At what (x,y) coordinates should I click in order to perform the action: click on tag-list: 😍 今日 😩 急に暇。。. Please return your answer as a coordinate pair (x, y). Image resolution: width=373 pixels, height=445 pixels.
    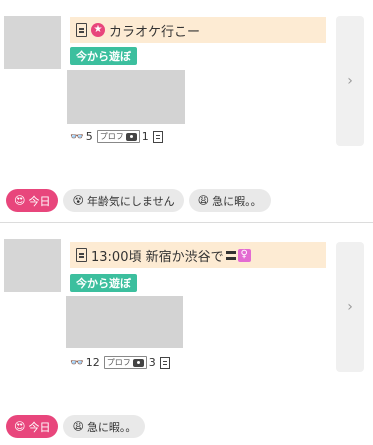
    Looking at the image, I should click on (76, 426).